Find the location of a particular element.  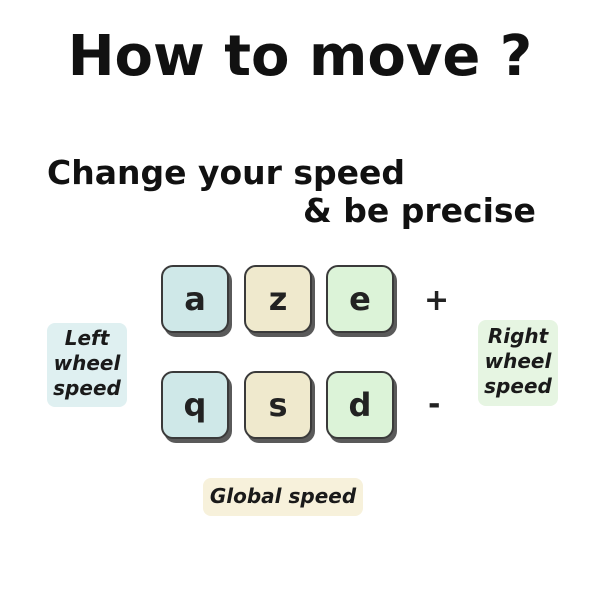

left-label-line-3: speed is located at coordinates (87, 388).